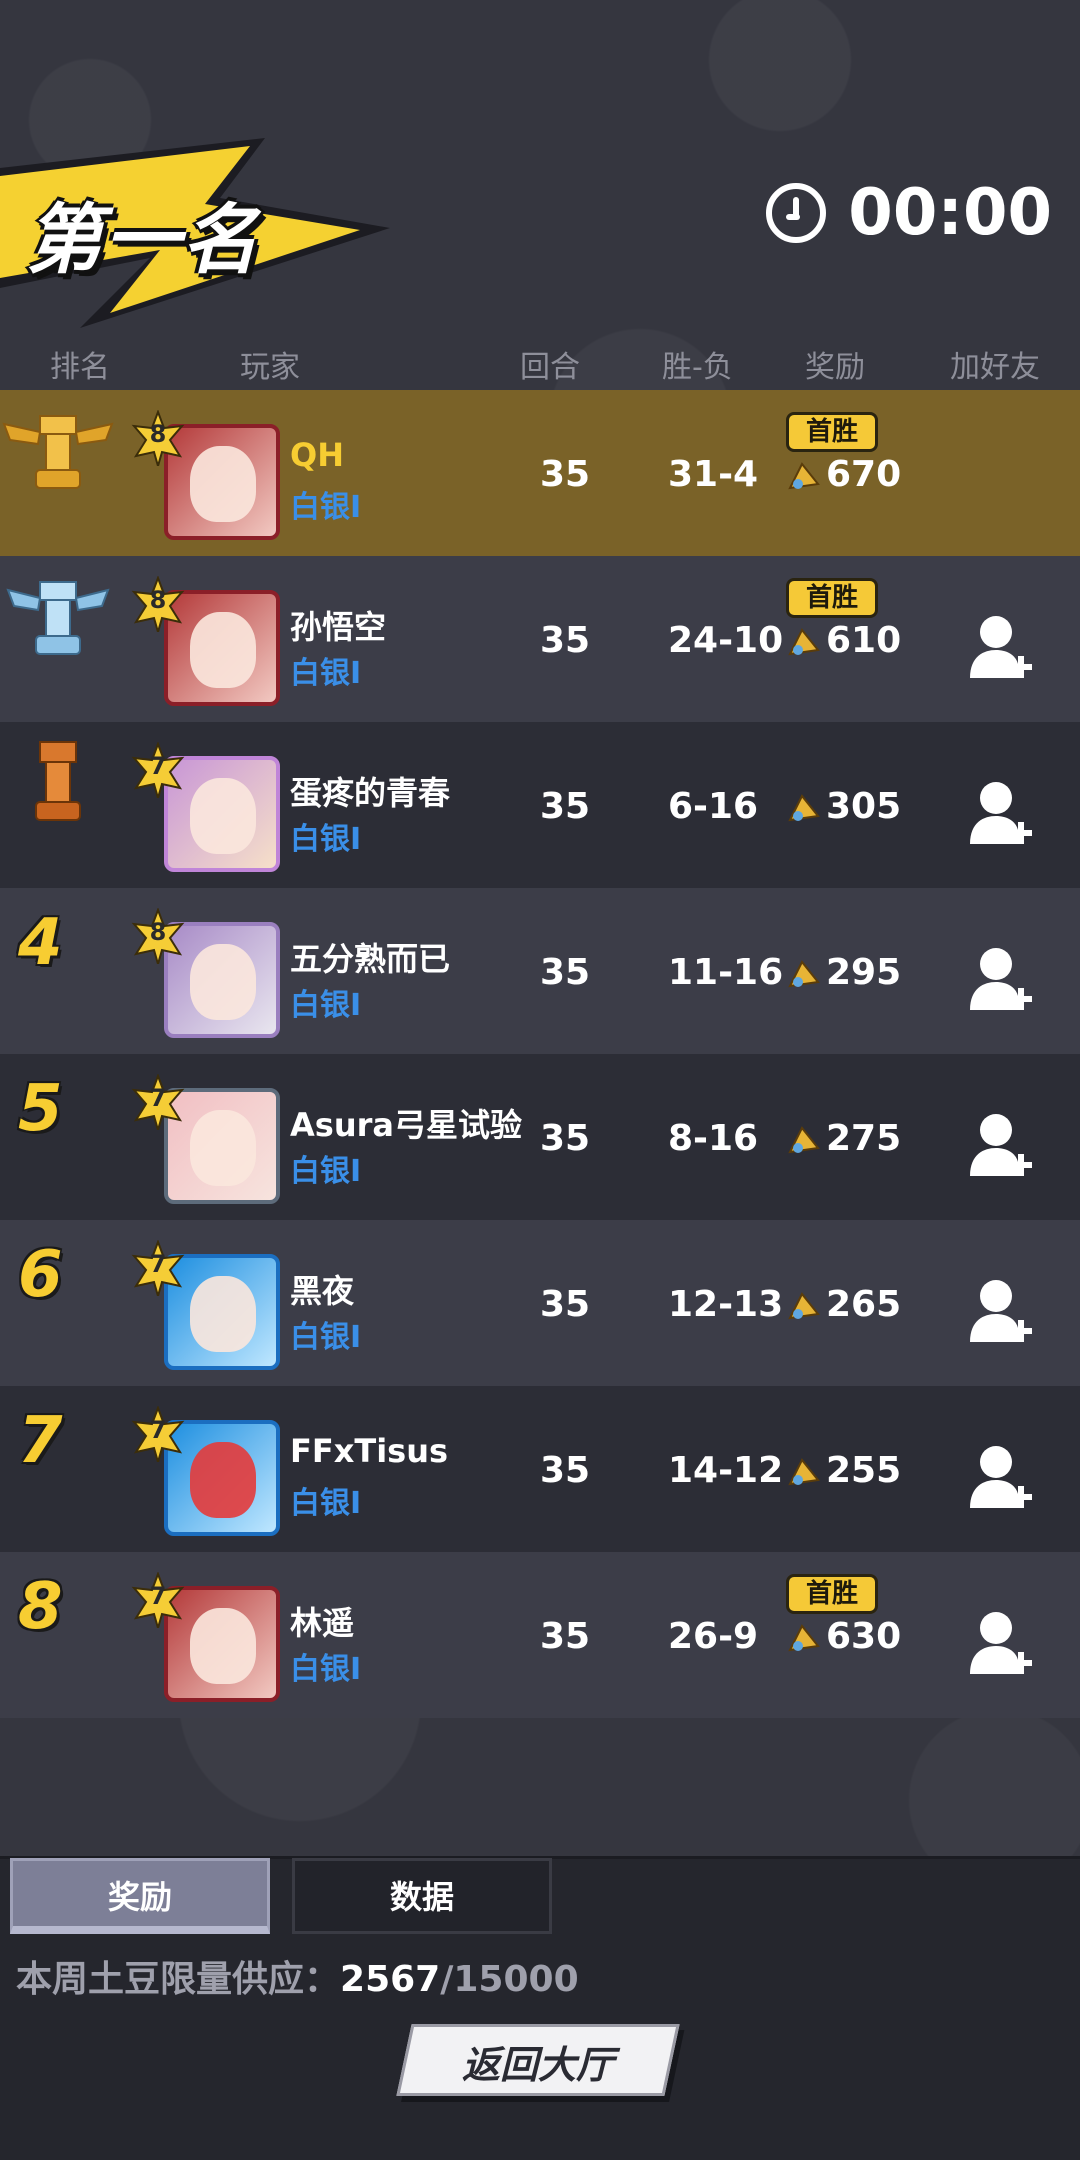  Describe the element at coordinates (726, 640) in the screenshot. I see `record-value: 24-10` at that location.